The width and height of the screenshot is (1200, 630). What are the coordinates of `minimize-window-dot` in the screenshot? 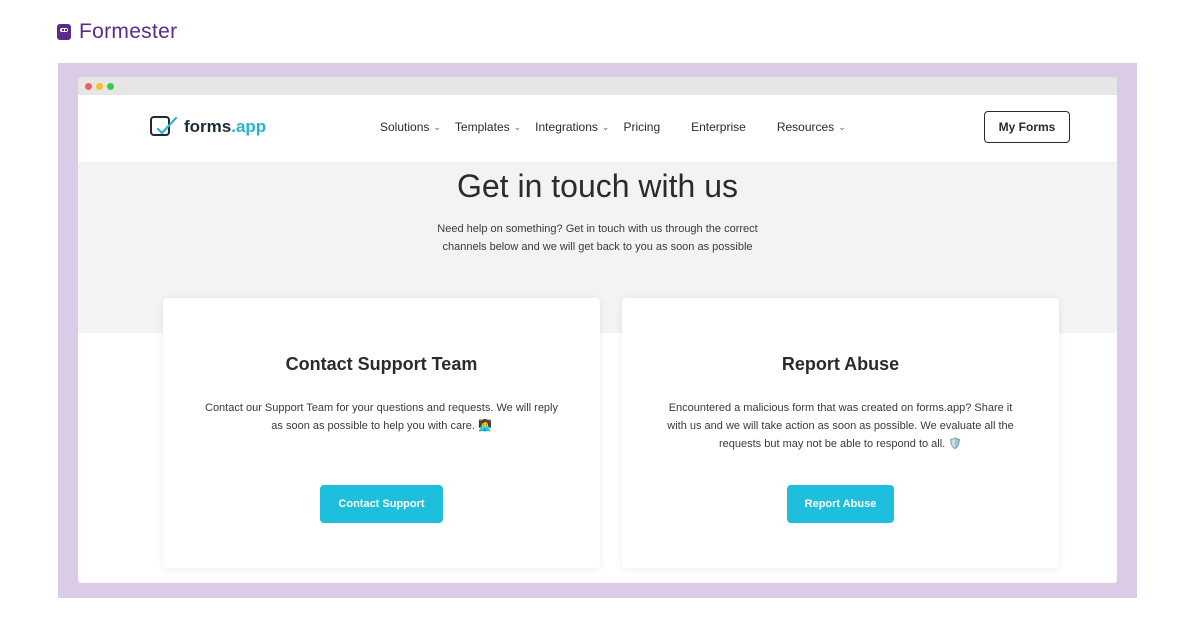 It's located at (99, 86).